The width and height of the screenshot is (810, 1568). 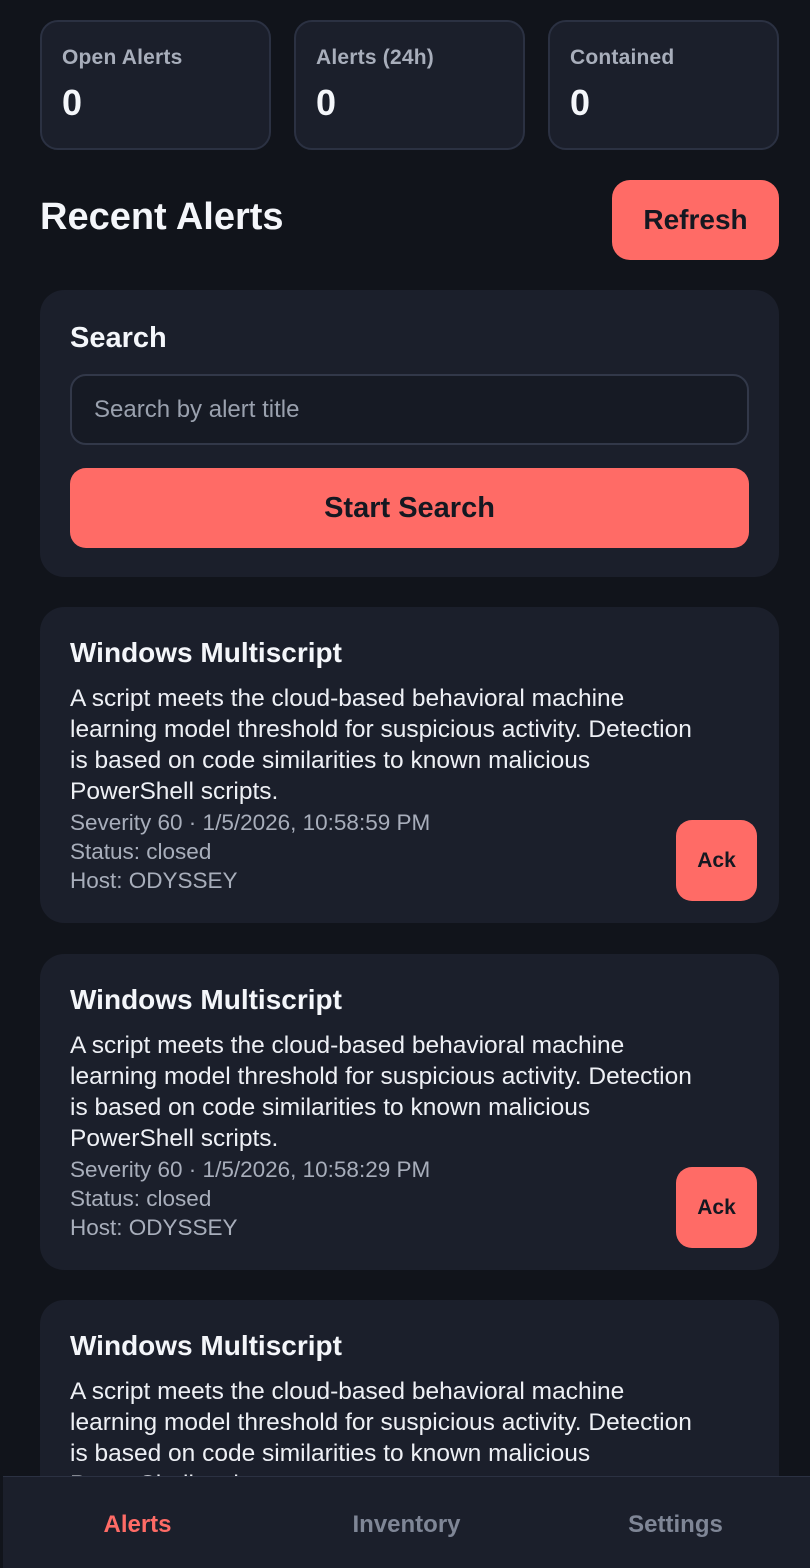 I want to click on stat-label: Open Alerts, so click(x=122, y=57).